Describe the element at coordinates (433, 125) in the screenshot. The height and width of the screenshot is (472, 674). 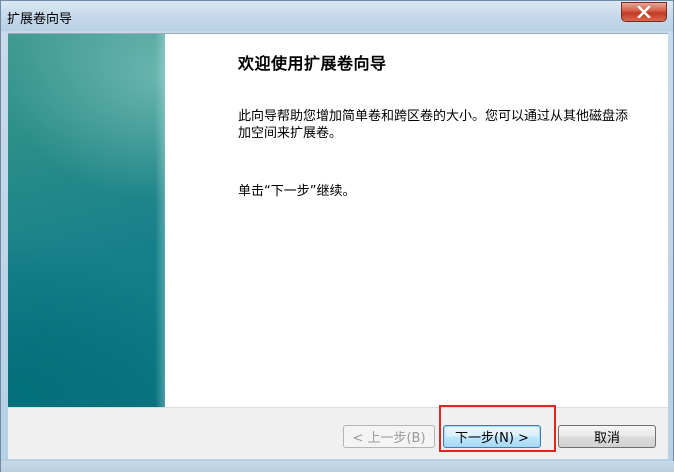
I see `wizard-description: 此向导帮助您增加简单卷和跨区卷的大小。您可以通过从其他磁盘添加空间来扩展卷。` at that location.